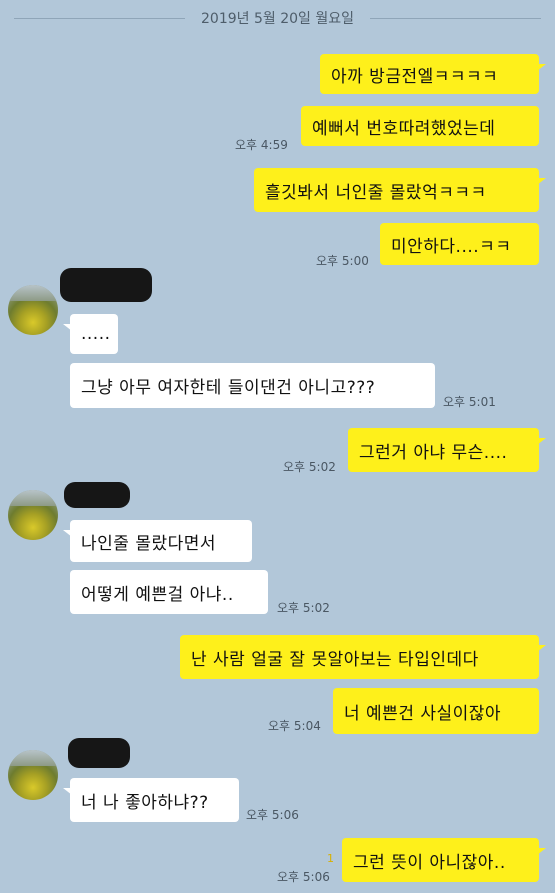 The image size is (555, 893). What do you see at coordinates (149, 543) in the screenshot?
I see `message-text: 나인줄 몰랐다면서` at bounding box center [149, 543].